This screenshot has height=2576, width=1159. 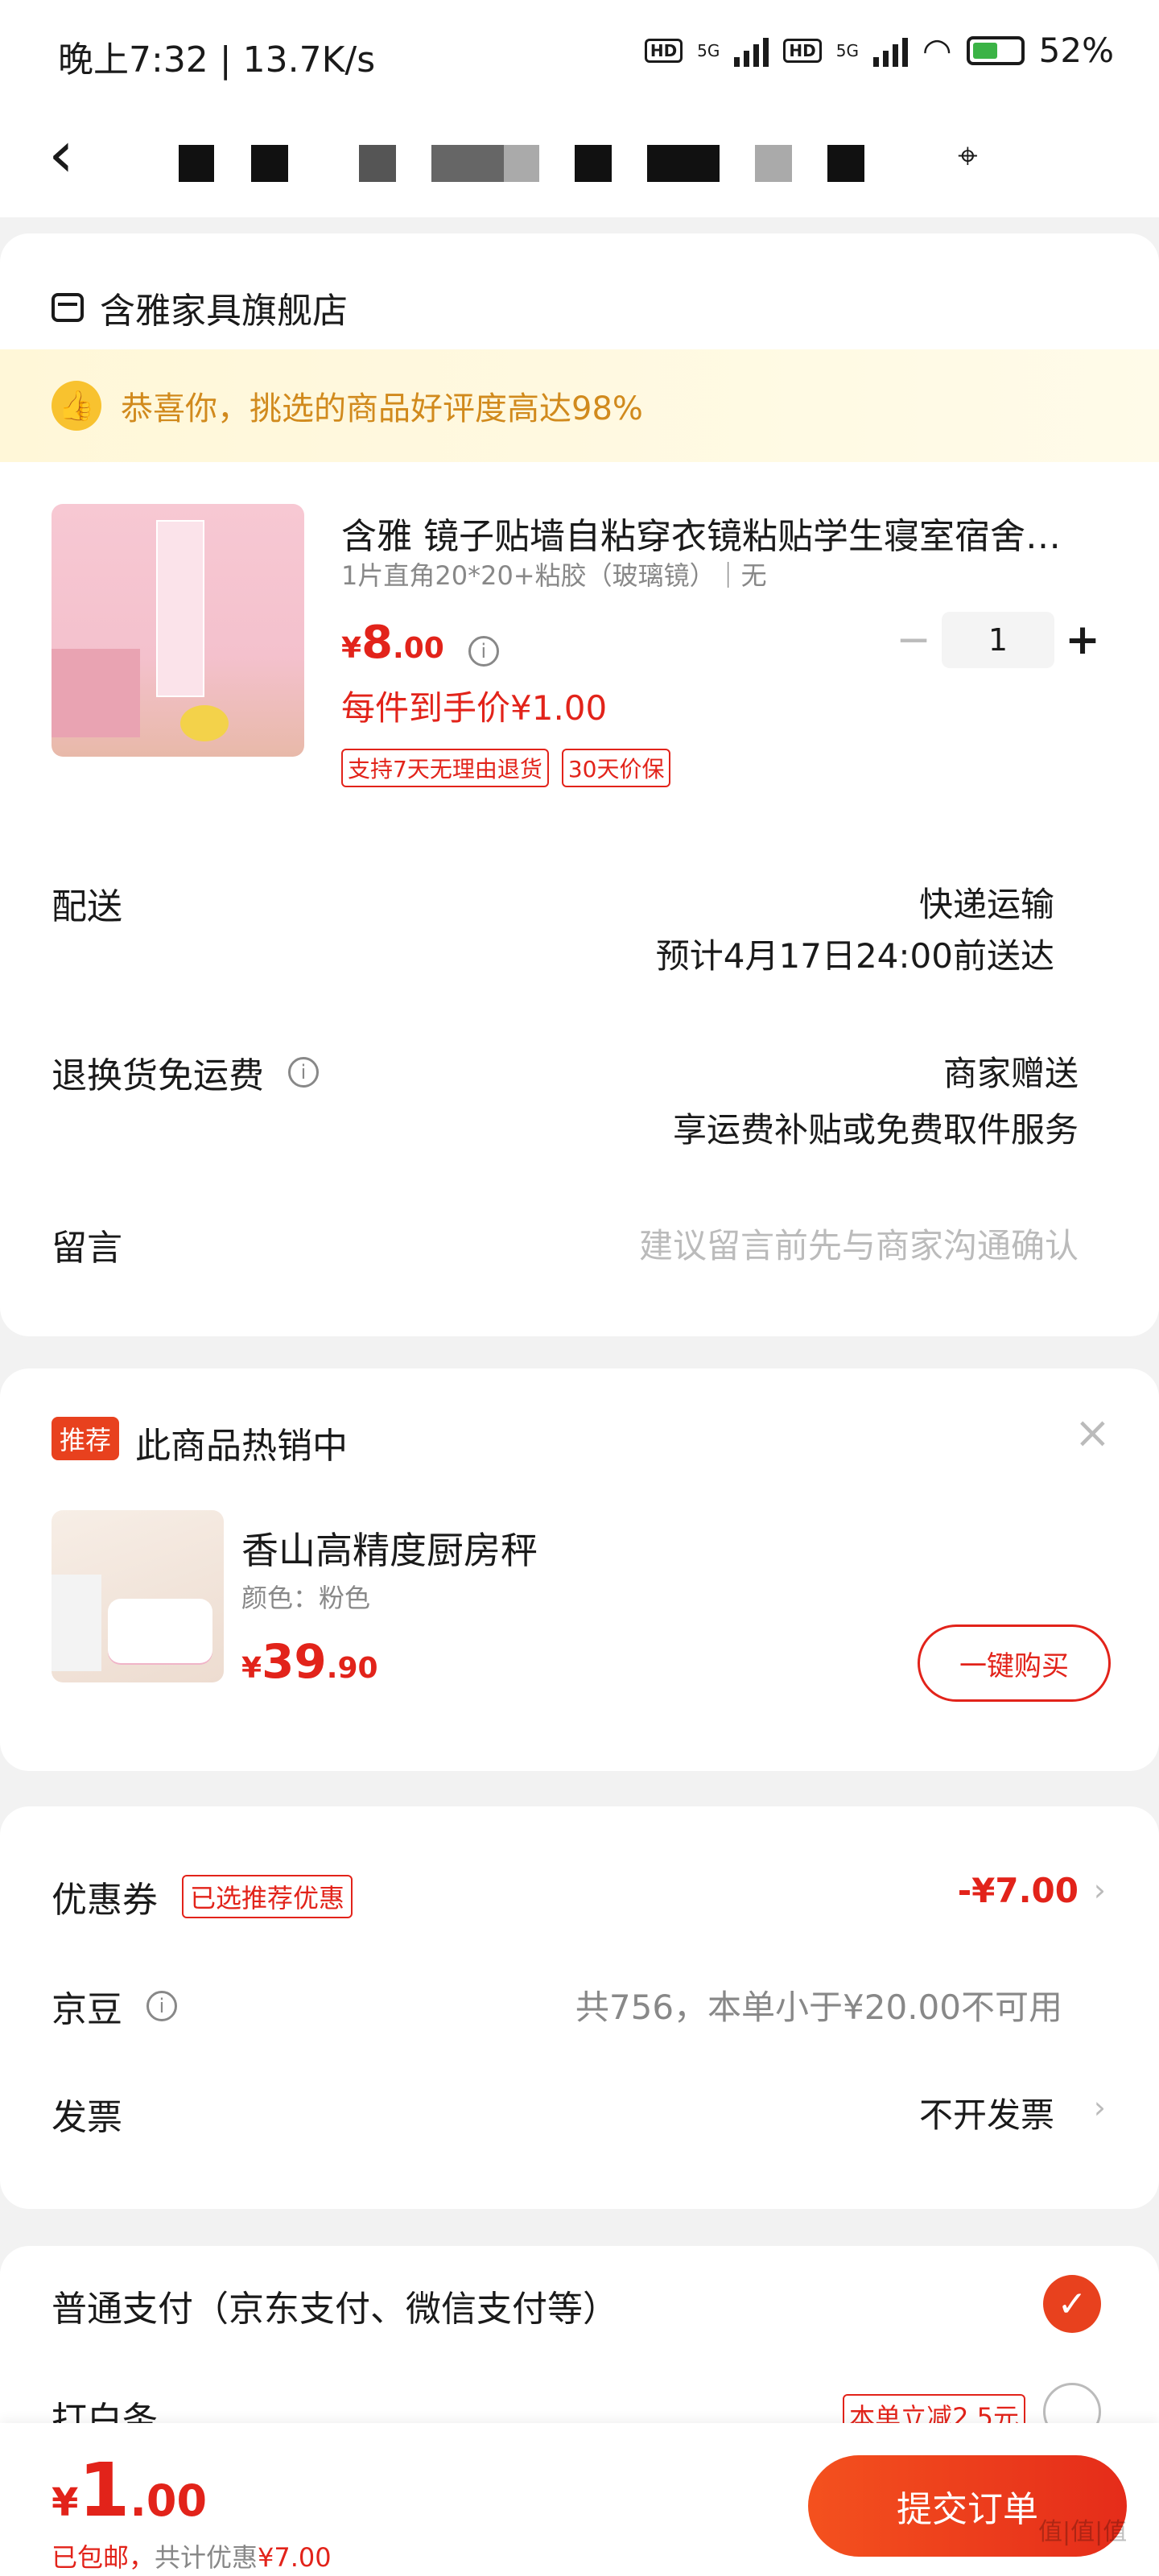 I want to click on jingdou-row: 京豆 i, so click(x=114, y=2006).